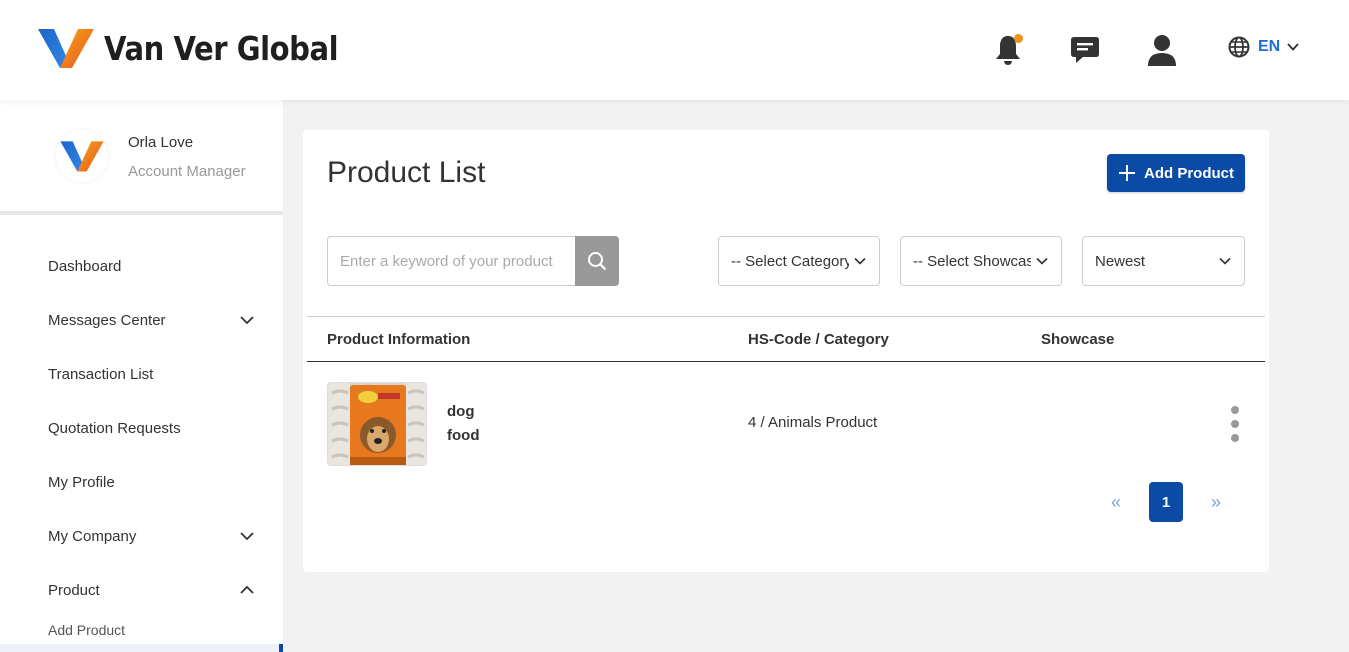 This screenshot has height=652, width=1349. I want to click on notification-dot, so click(1018, 38).